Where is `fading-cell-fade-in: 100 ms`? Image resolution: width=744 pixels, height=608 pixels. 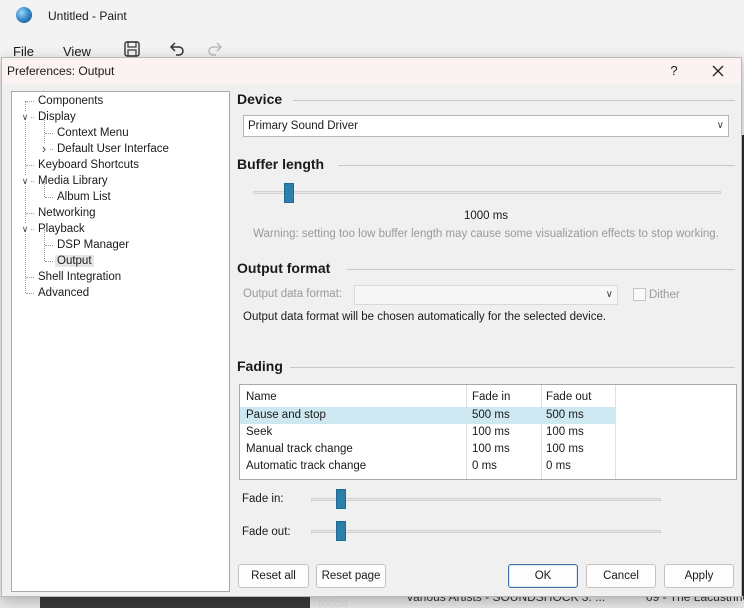 fading-cell-fade-in: 100 ms is located at coordinates (491, 432).